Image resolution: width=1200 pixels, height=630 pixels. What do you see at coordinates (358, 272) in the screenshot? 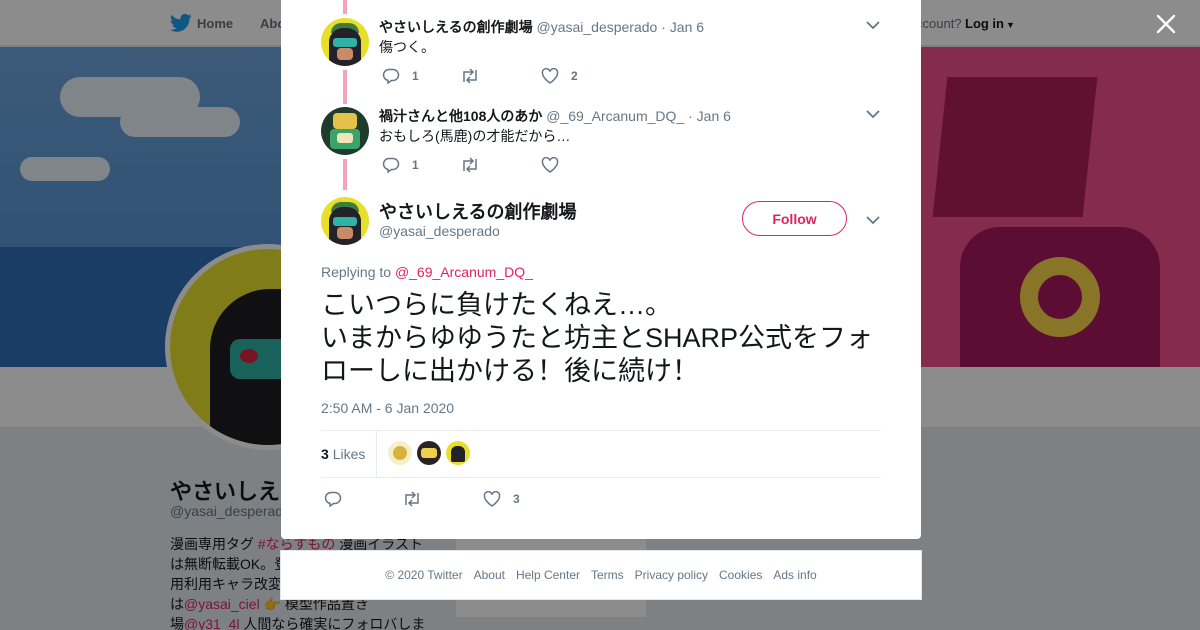
I see `replying-prefix: Replying to` at bounding box center [358, 272].